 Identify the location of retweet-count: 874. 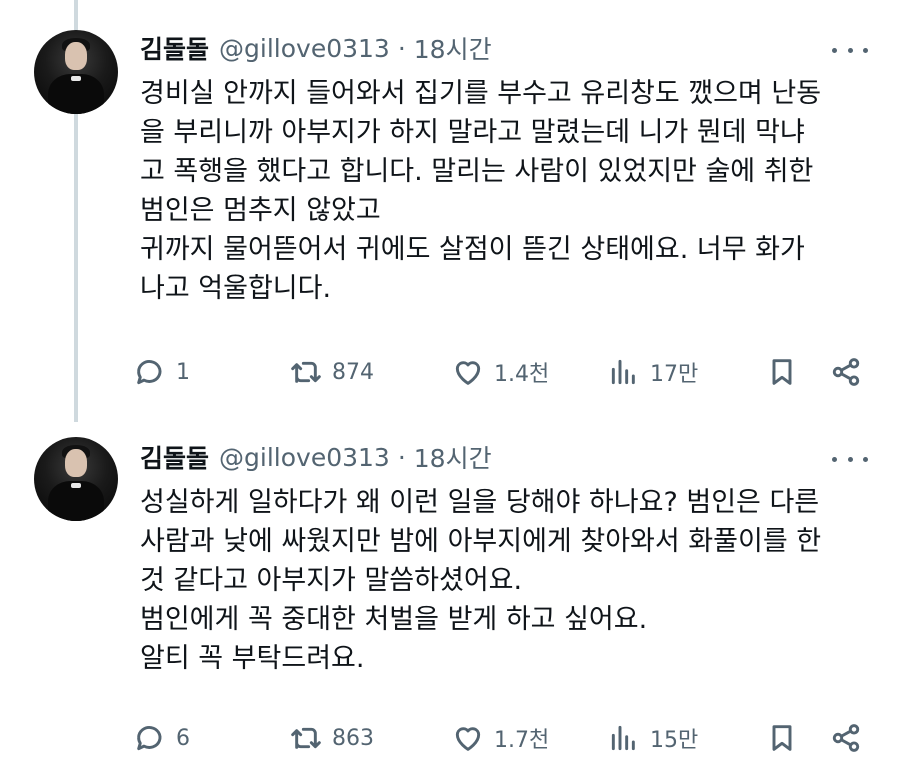
(353, 372).